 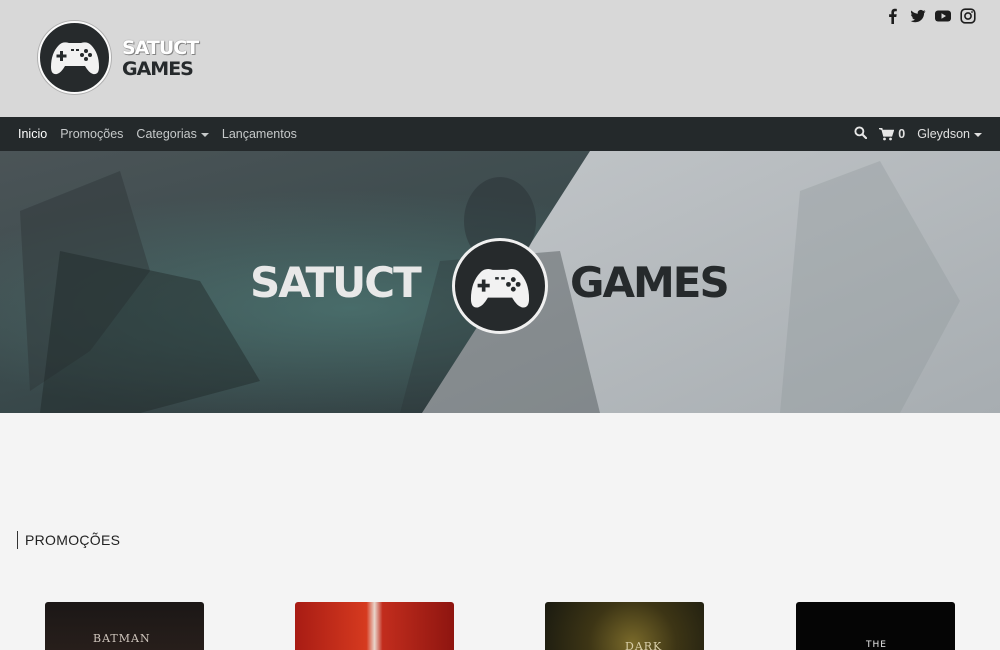 I want to click on hero-gamepad-icon, so click(x=500, y=286).